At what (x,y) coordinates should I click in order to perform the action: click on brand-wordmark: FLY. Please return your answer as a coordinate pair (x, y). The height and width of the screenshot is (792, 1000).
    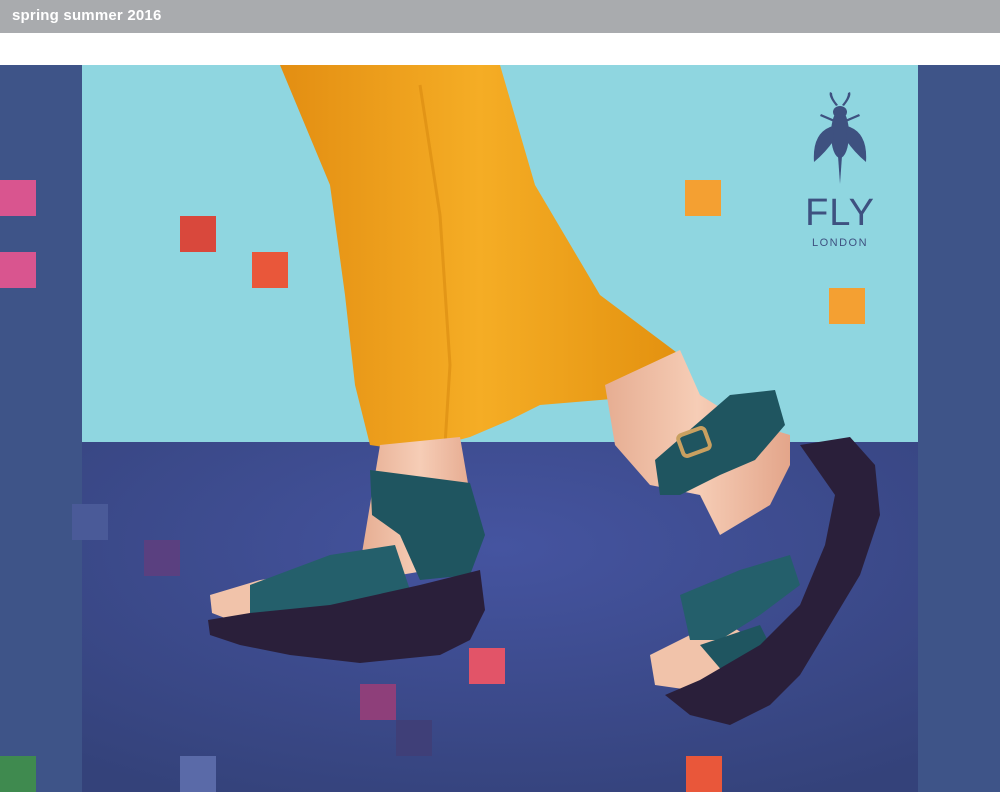
    Looking at the image, I should click on (840, 213).